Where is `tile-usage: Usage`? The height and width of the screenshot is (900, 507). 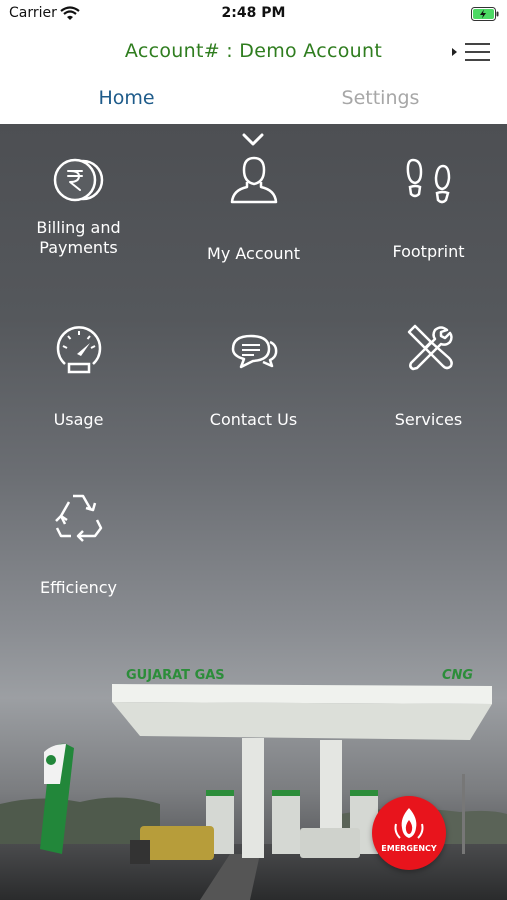 tile-usage: Usage is located at coordinates (81, 377).